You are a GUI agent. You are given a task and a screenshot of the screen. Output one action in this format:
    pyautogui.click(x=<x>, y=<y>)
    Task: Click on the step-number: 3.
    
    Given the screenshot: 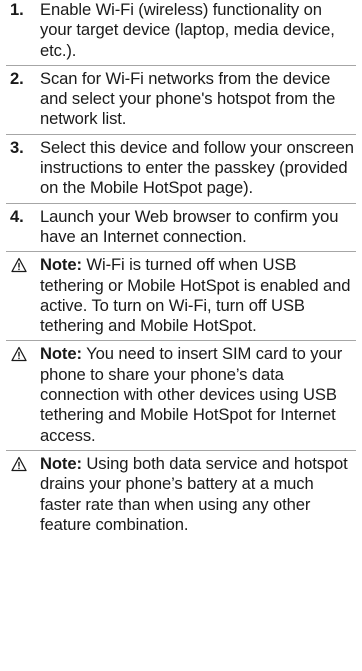 What is the action you would take?
    pyautogui.click(x=17, y=147)
    